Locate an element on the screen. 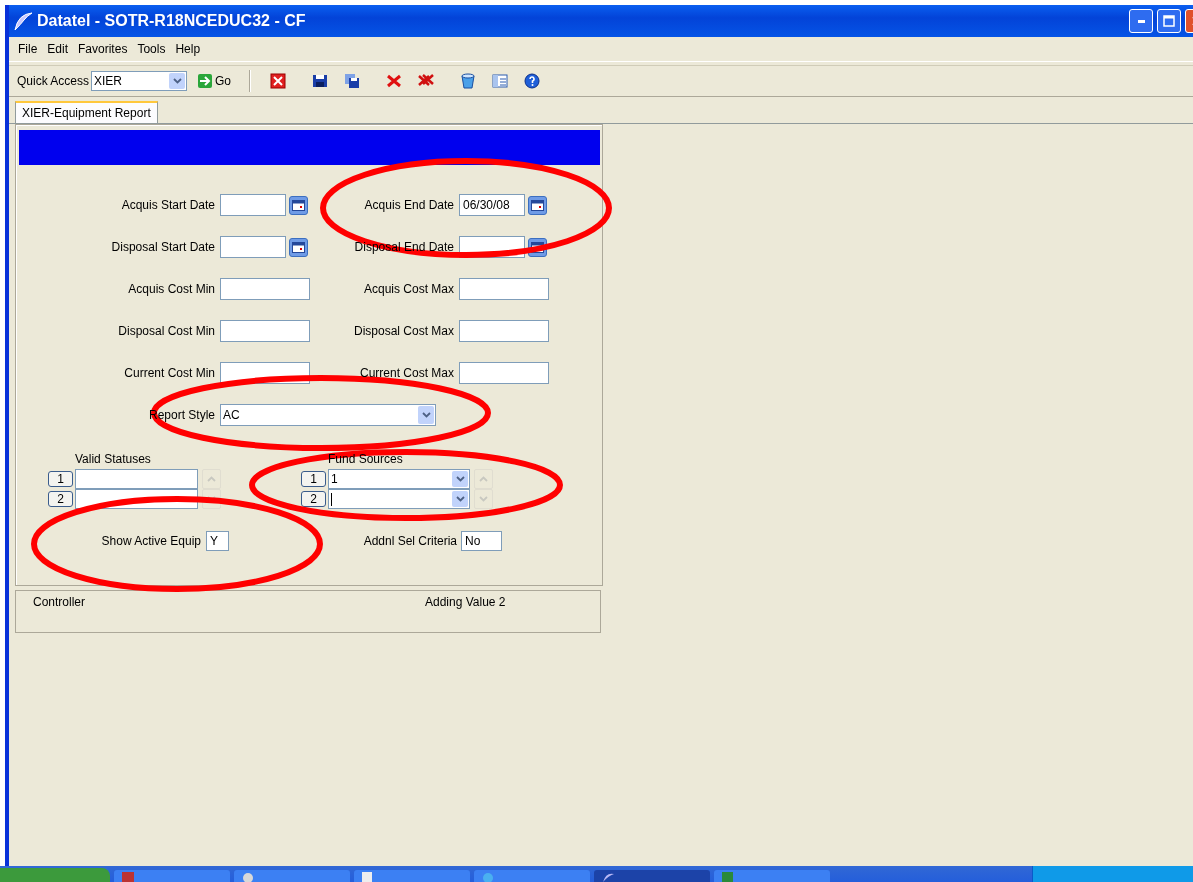 The width and height of the screenshot is (1193, 882). menu-item: Favorites is located at coordinates (103, 49).